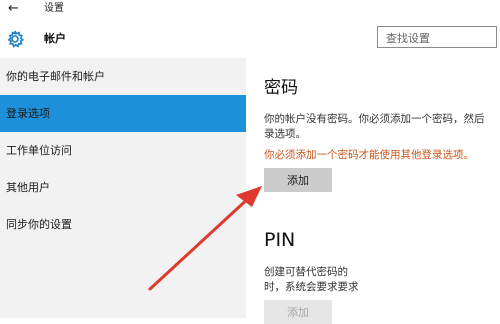 This screenshot has height=324, width=500. Describe the element at coordinates (369, 155) in the screenshot. I see `password-warning: 你必须添加一个密码才能使用其他登录选项。` at that location.